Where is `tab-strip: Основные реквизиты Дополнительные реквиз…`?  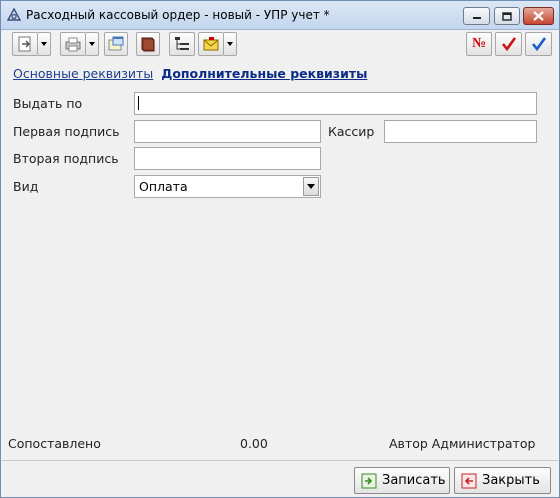
tab-strip: Основные реквизиты Дополнительные реквиз… is located at coordinates (190, 73).